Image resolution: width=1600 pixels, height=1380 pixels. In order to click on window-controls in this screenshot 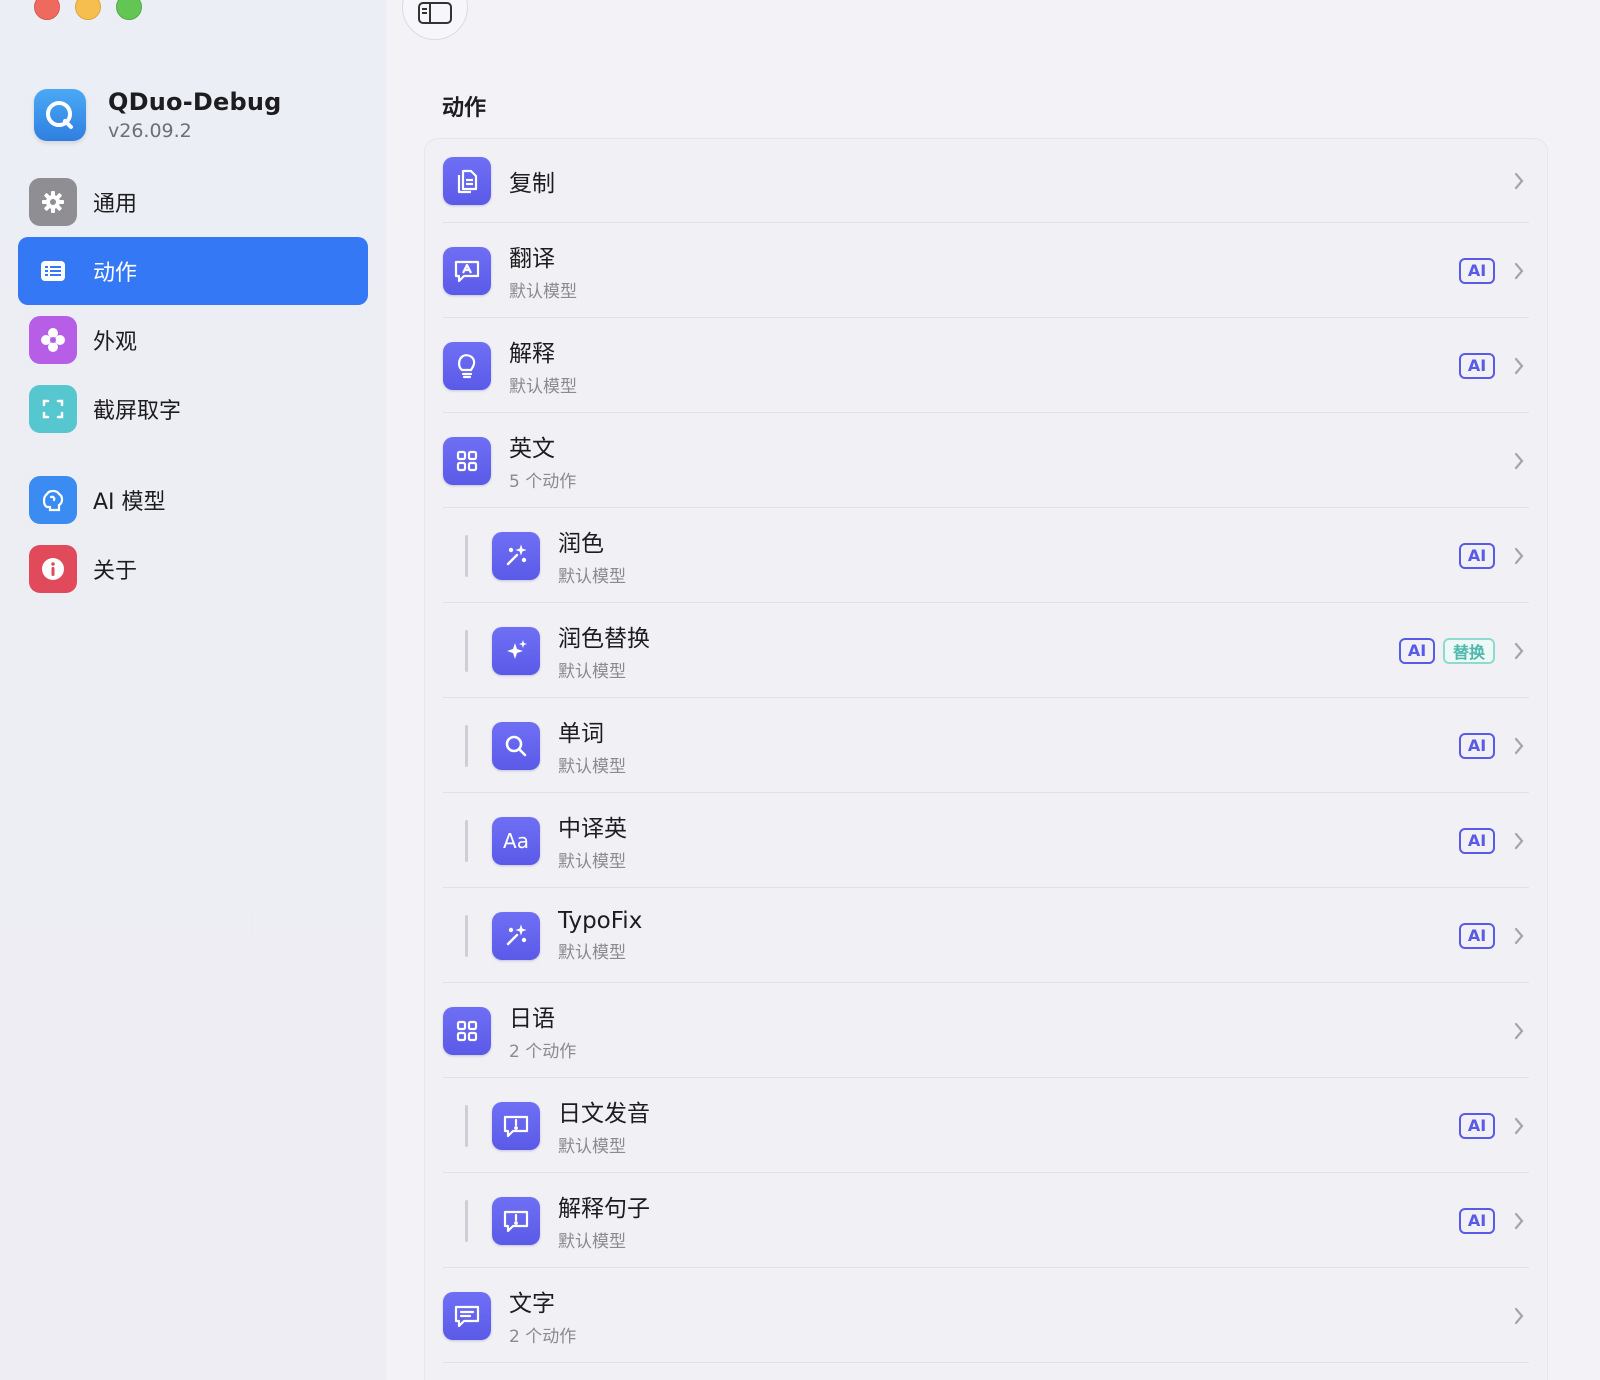, I will do `click(88, 10)`.